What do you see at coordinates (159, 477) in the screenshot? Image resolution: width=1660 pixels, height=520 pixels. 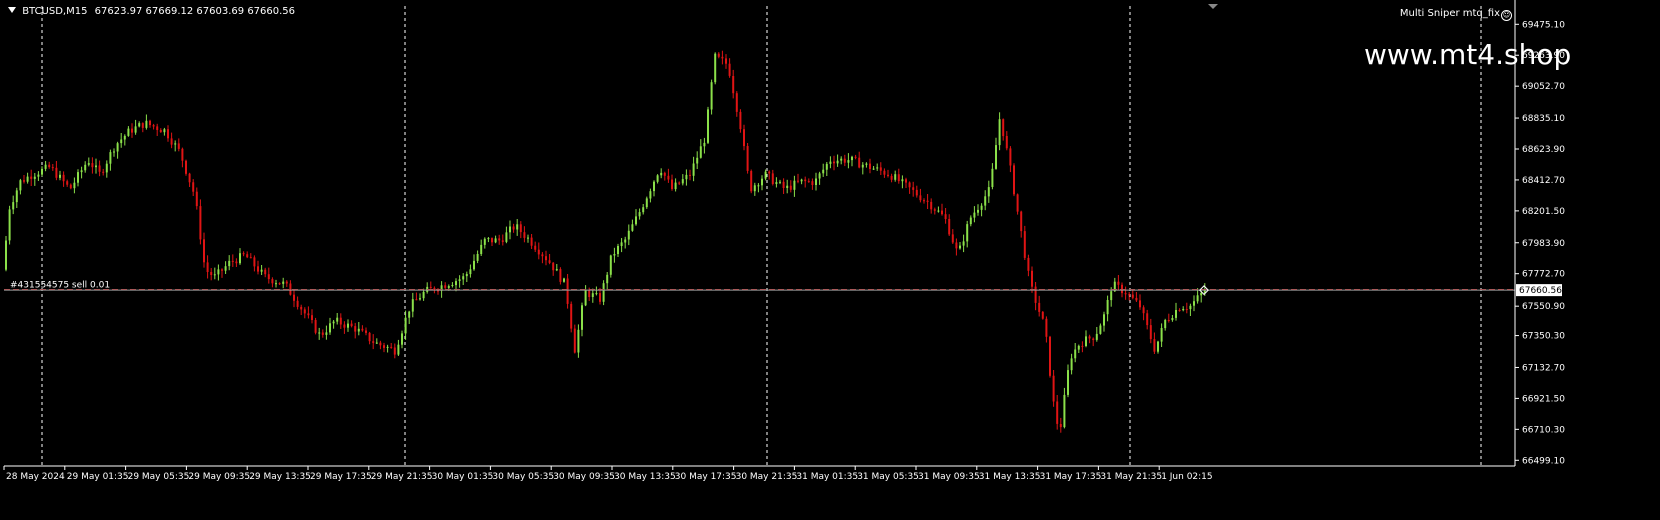 I see `time-tick-label: 29 May 05:35` at bounding box center [159, 477].